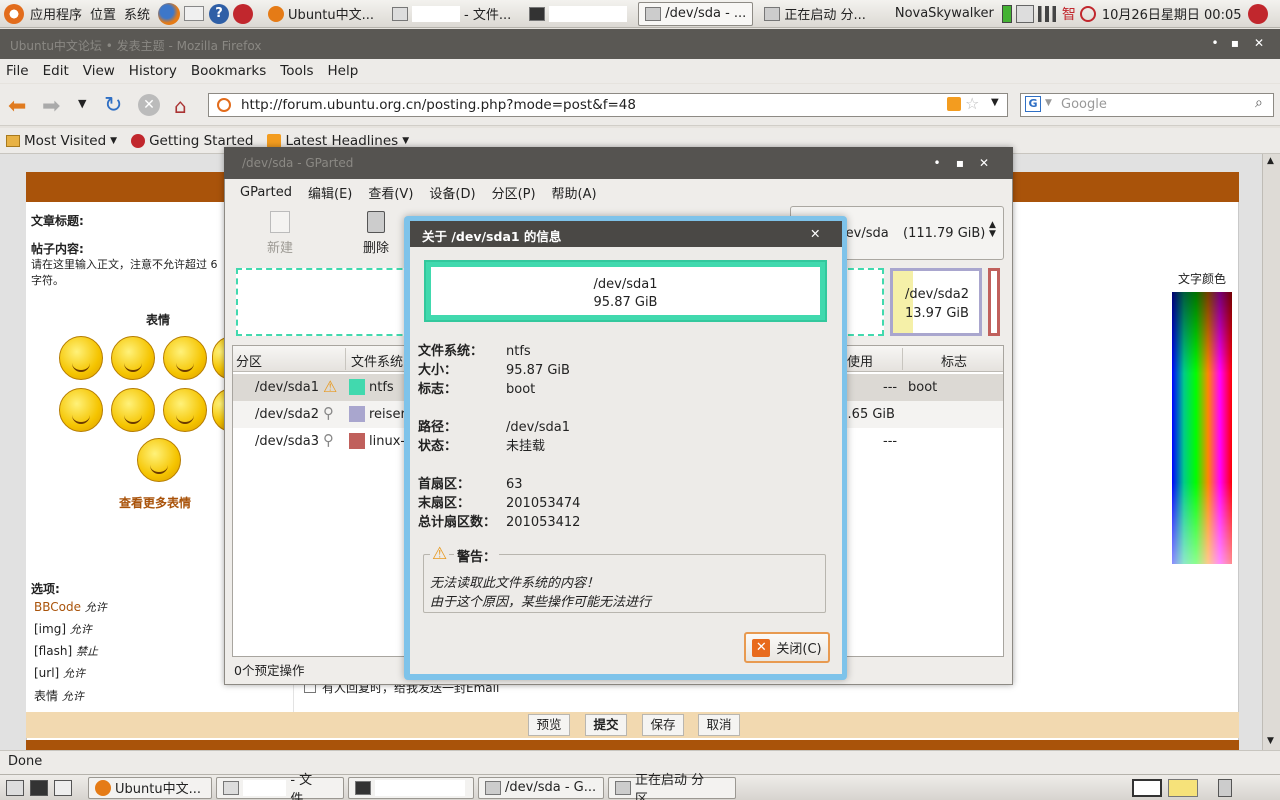 This screenshot has height=800, width=1280. I want to click on bookmark-star-icon: ☆, so click(972, 103).